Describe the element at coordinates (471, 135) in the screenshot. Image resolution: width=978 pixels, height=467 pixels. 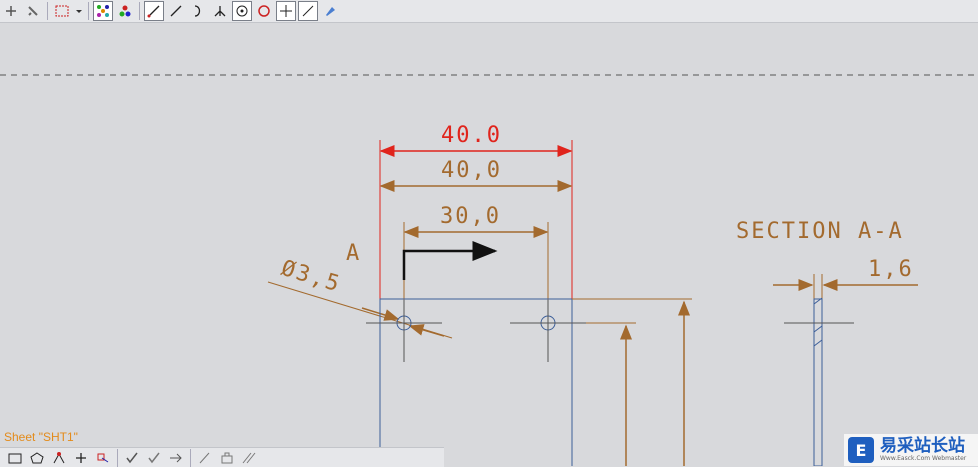
I see `dimension-label: 40.0` at that location.